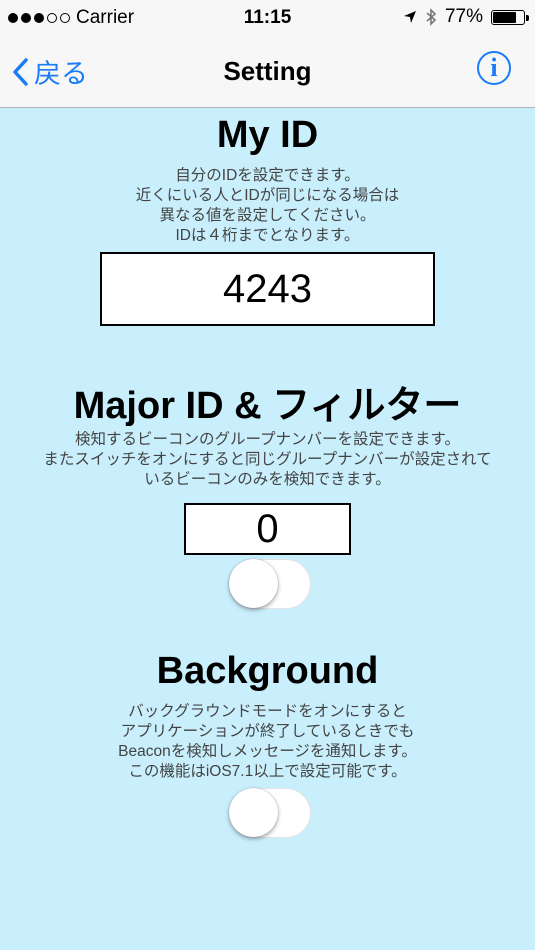 The image size is (535, 950). I want to click on major-id-field: 0, so click(267, 529).